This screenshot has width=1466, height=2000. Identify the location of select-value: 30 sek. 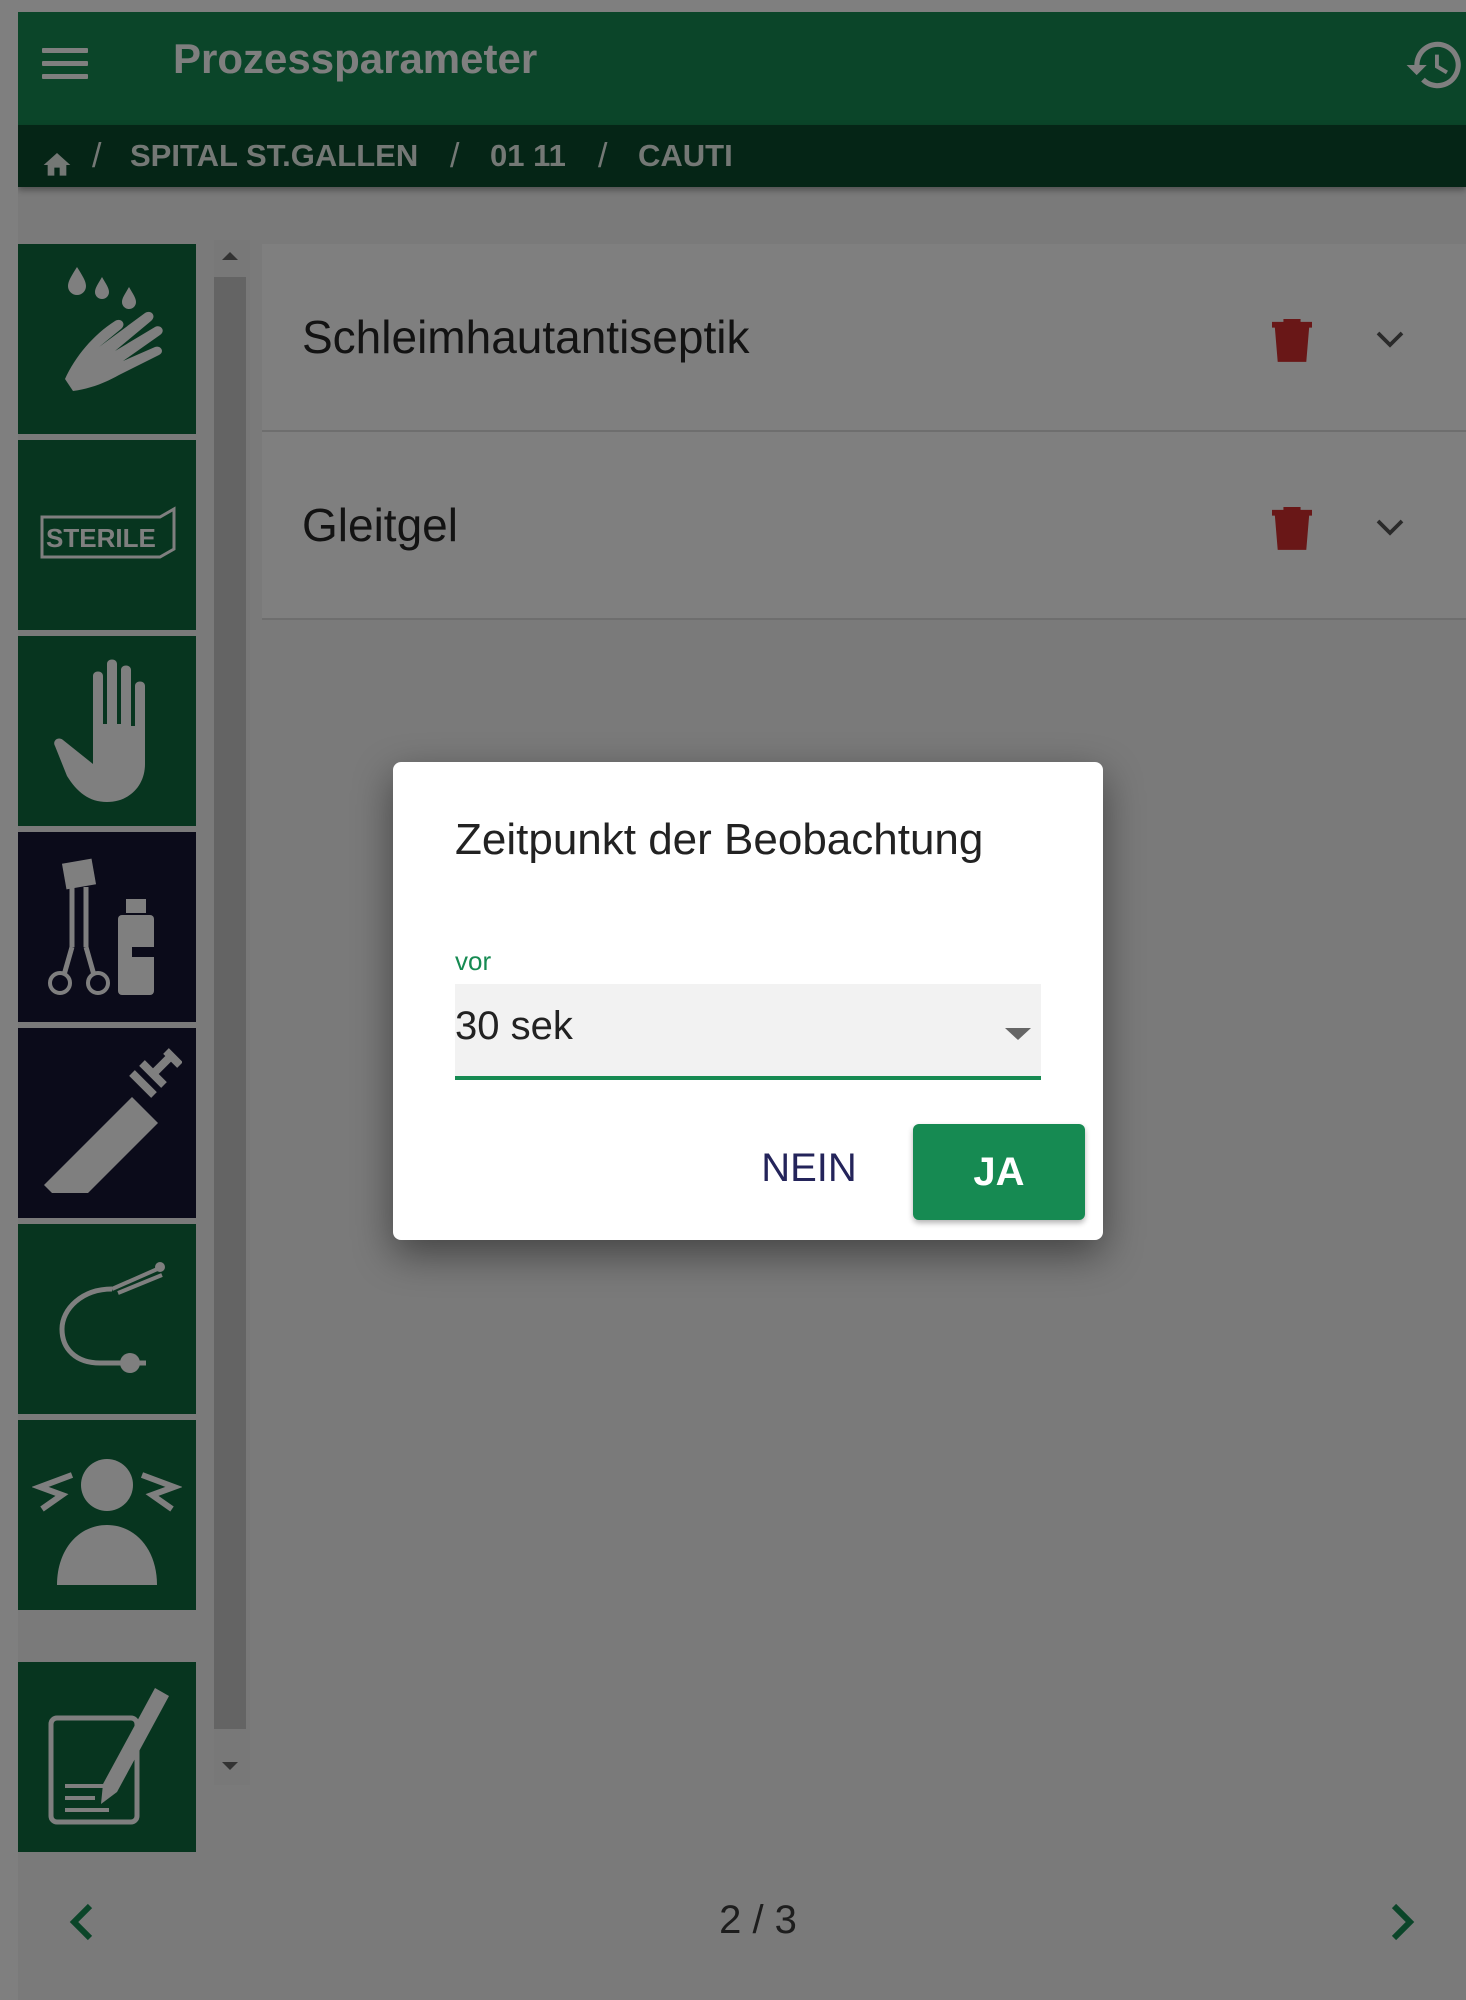
(514, 1026).